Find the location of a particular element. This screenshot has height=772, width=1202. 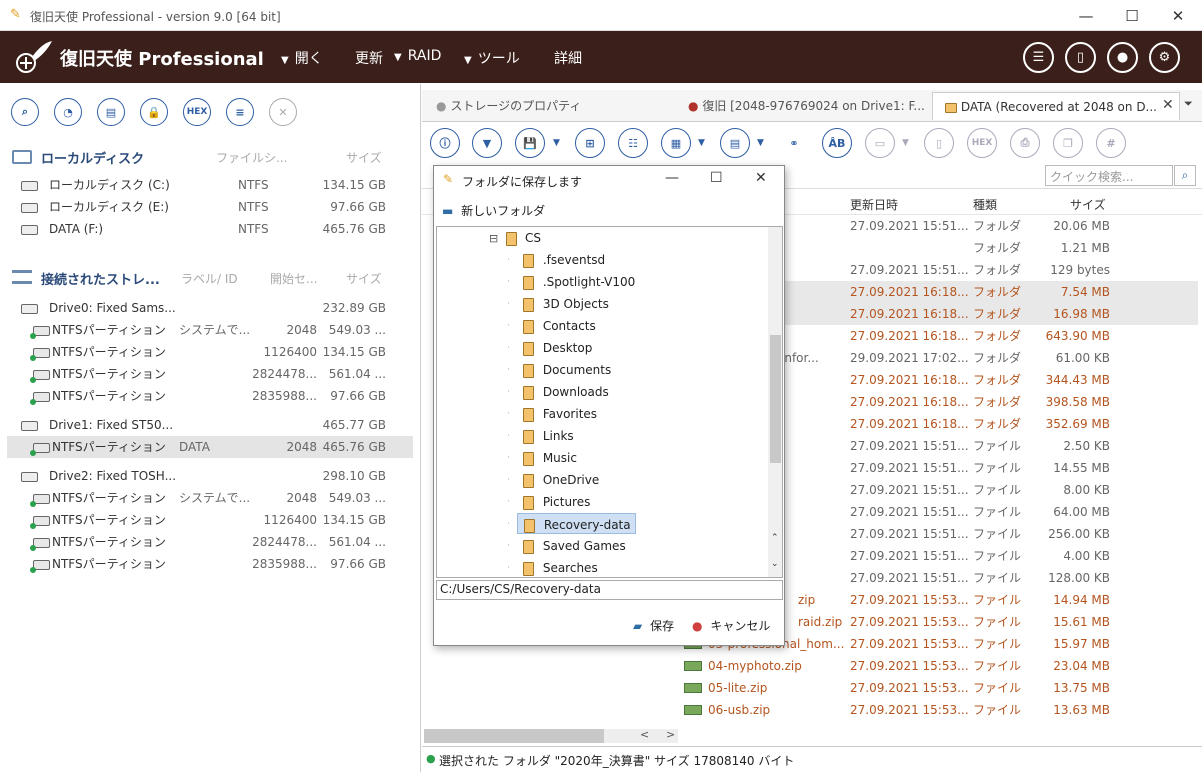

minimize-button: — is located at coordinates (1086, 15).